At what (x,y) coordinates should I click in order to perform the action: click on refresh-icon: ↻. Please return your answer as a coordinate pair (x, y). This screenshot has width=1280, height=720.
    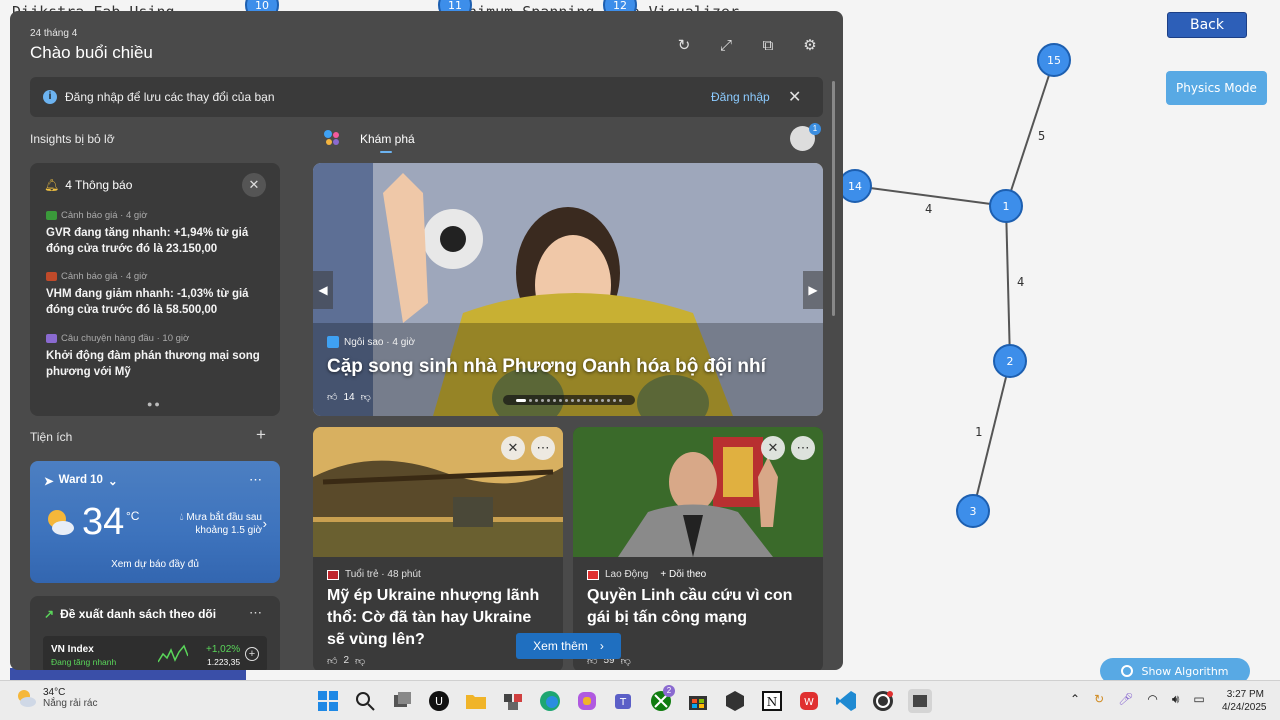
    Looking at the image, I should click on (684, 46).